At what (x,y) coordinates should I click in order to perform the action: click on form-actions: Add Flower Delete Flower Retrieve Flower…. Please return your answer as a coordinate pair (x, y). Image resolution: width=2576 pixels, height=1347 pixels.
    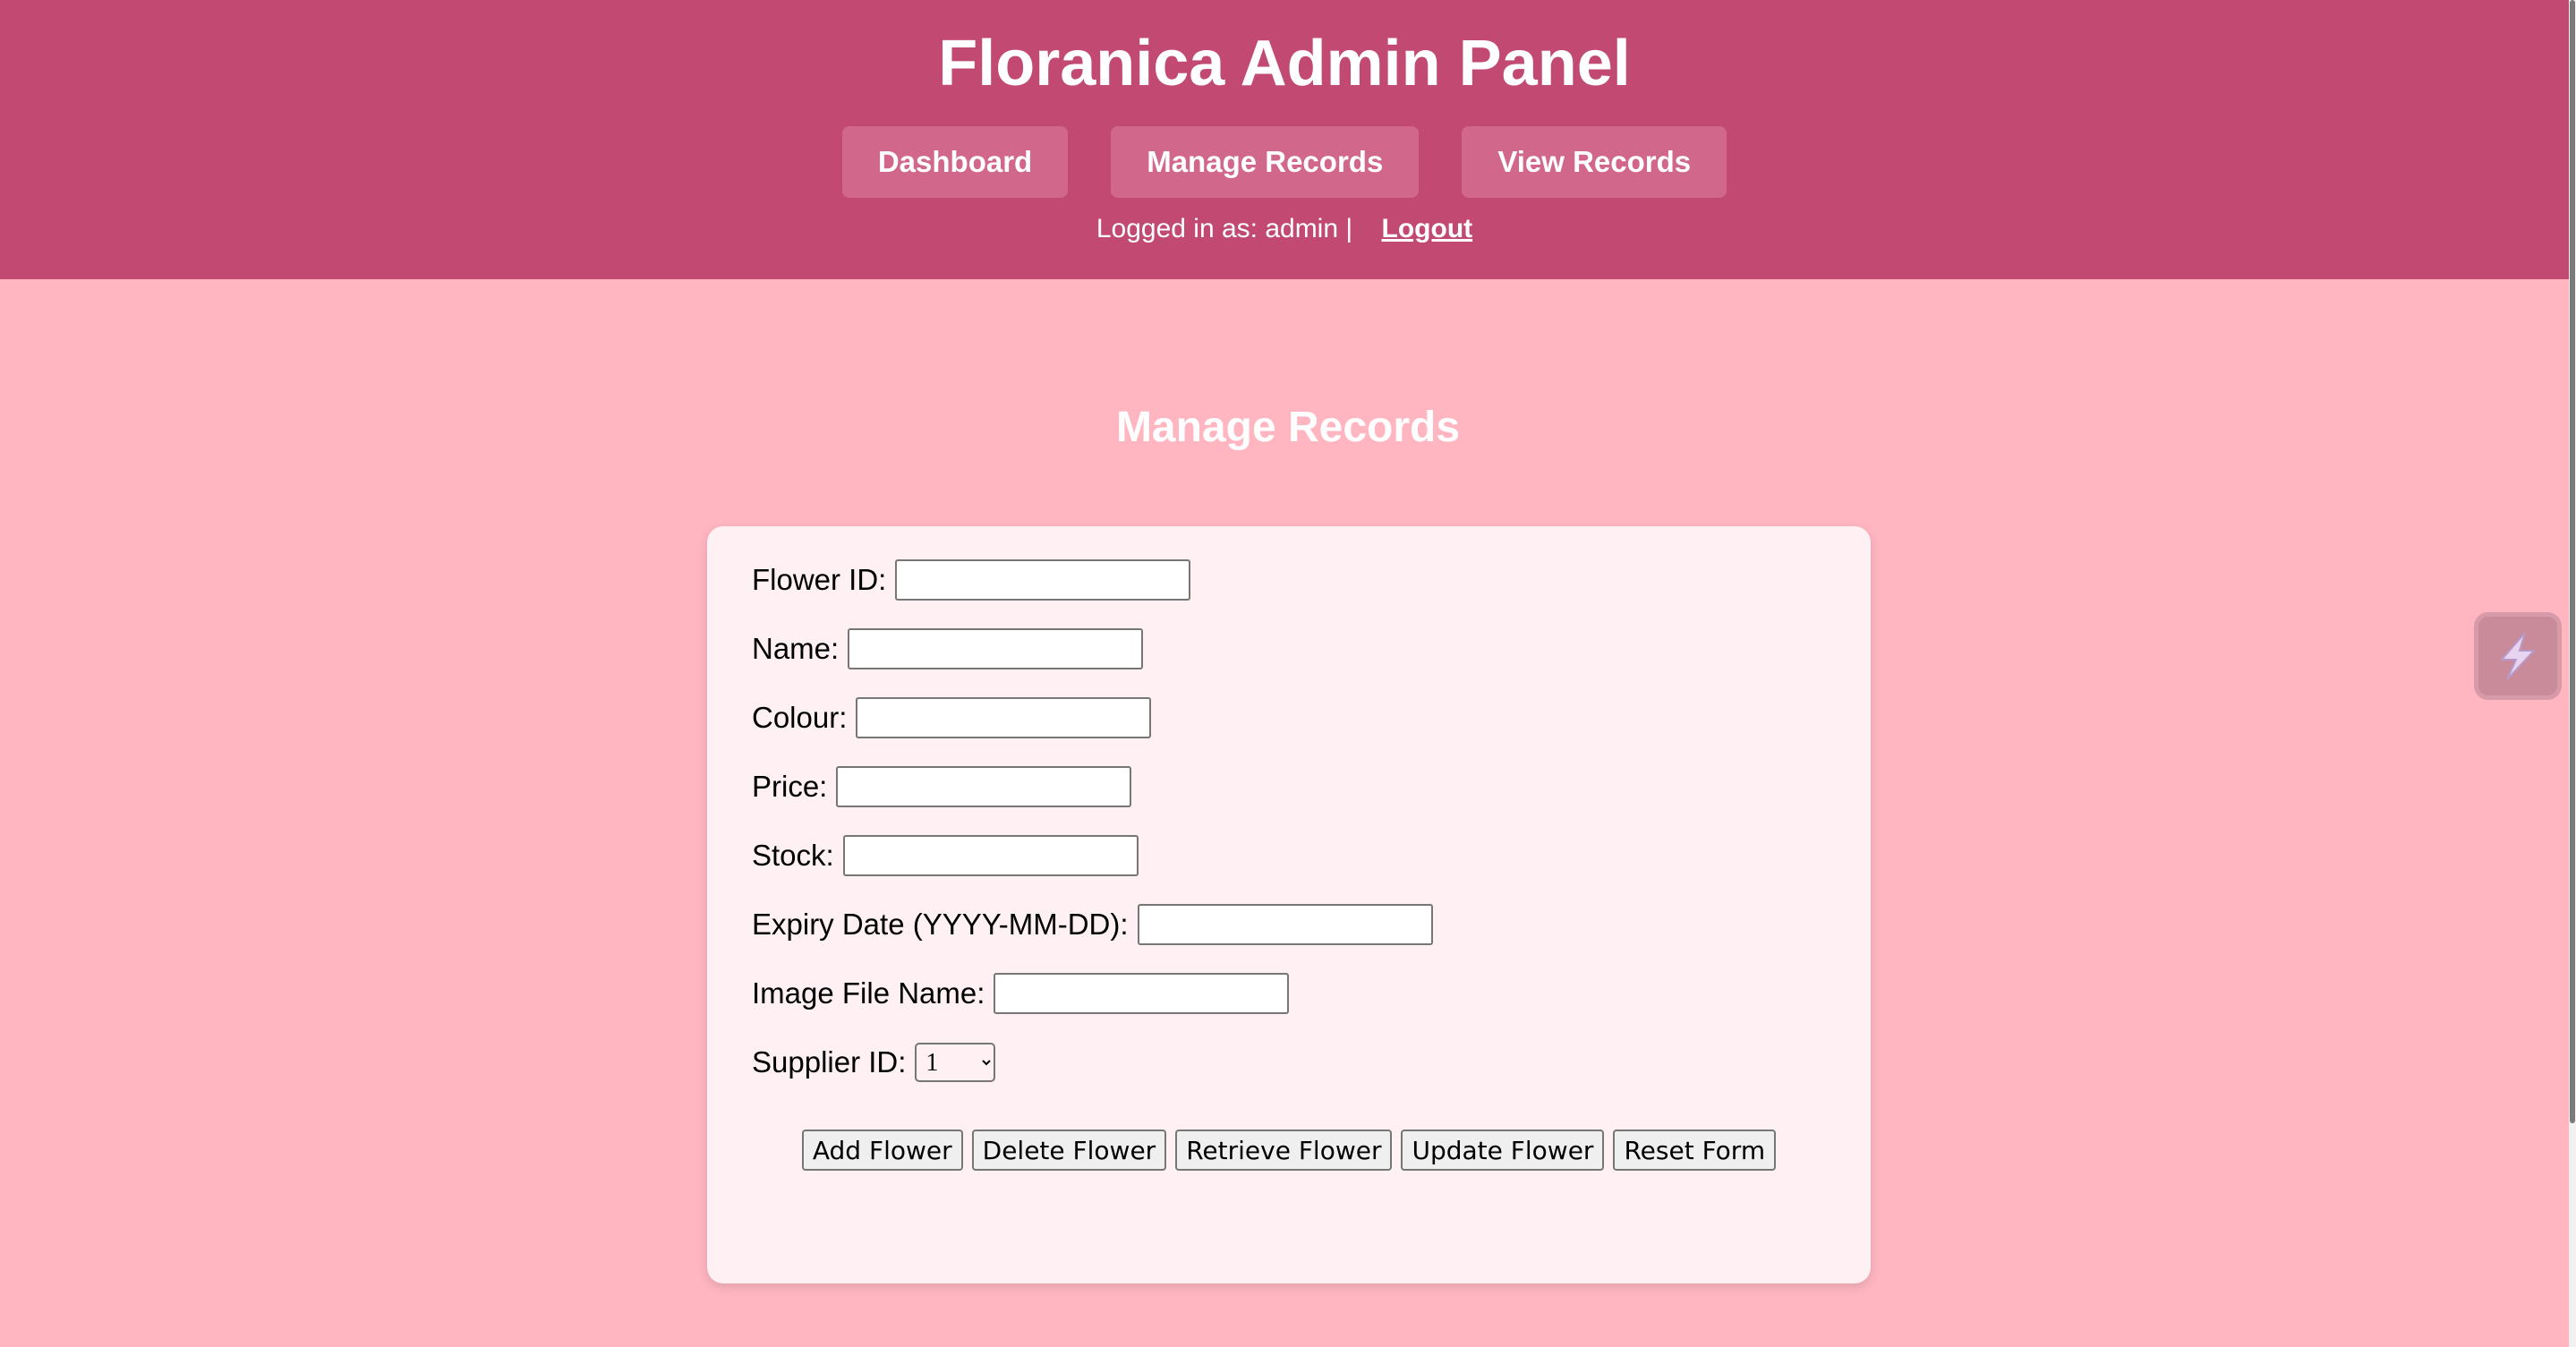
    Looking at the image, I should click on (1289, 1151).